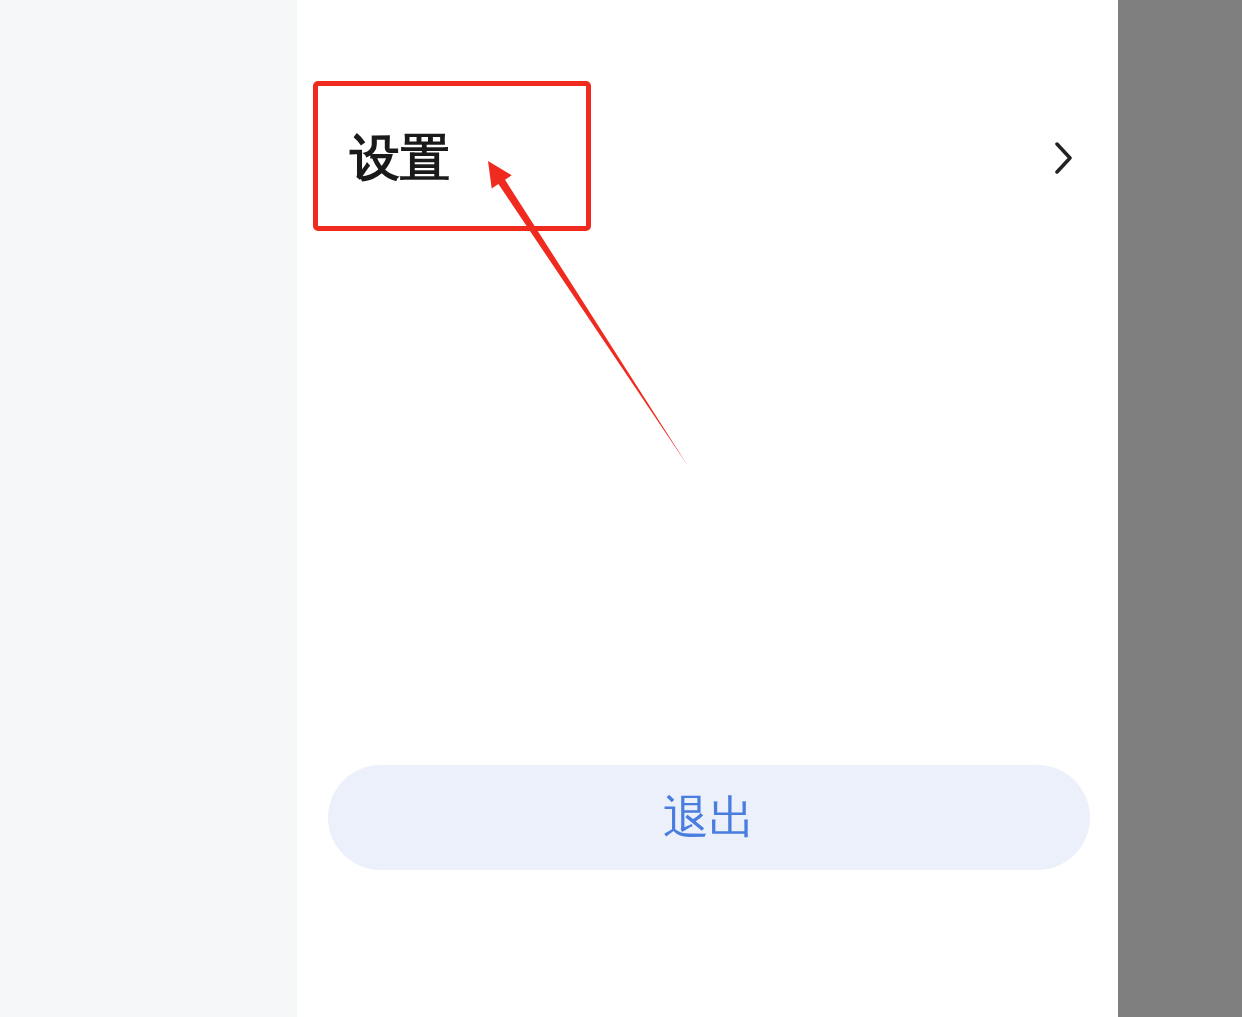  Describe the element at coordinates (707, 158) in the screenshot. I see `settings-menu-item: 设置` at that location.